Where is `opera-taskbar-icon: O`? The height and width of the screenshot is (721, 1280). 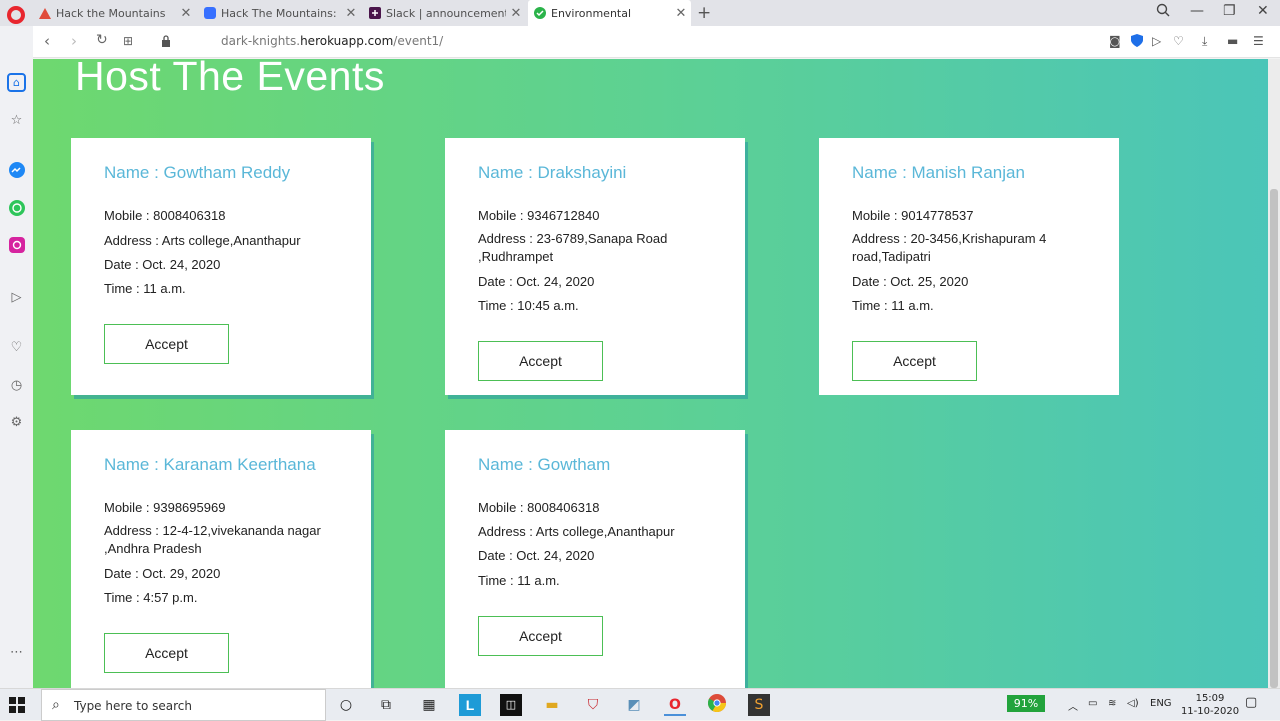 opera-taskbar-icon: O is located at coordinates (675, 705).